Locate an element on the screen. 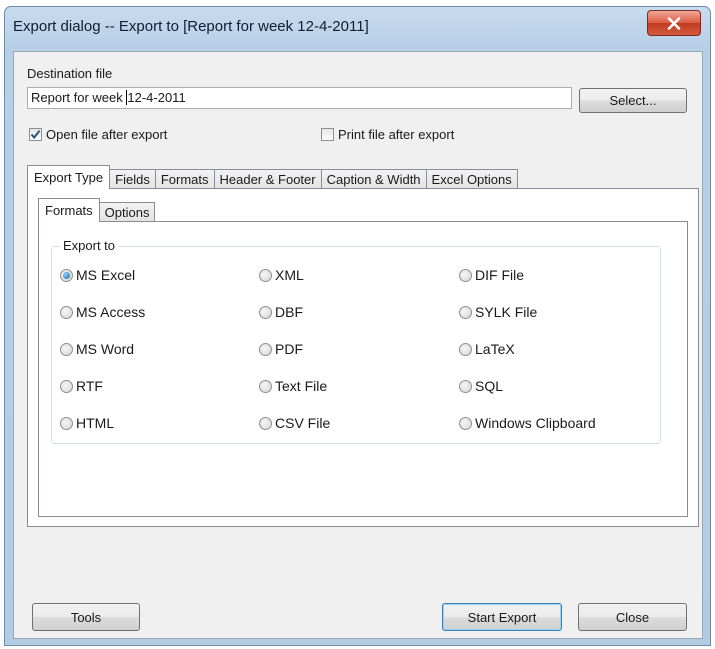 This screenshot has height=649, width=715. radio-pdf: PDF is located at coordinates (281, 349).